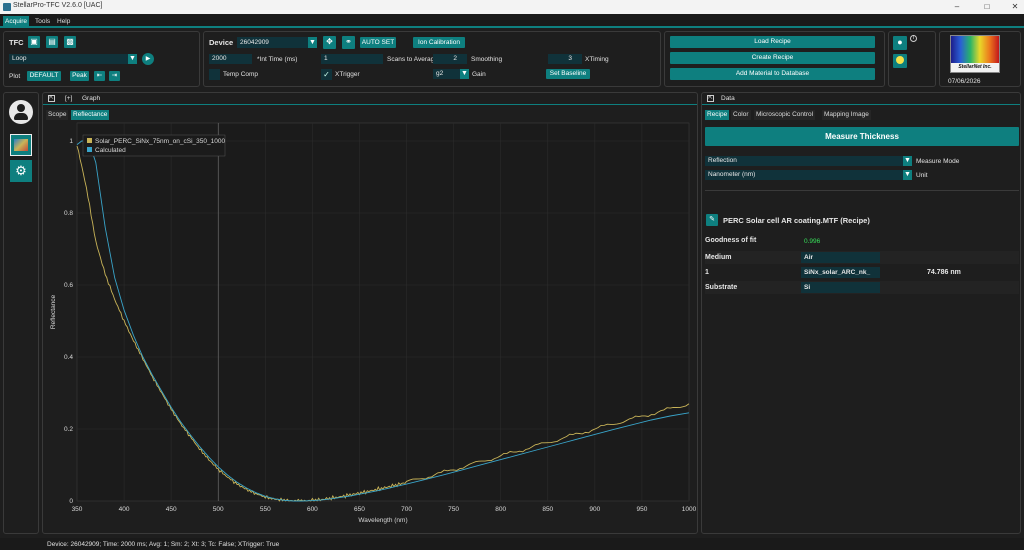 The width and height of the screenshot is (1024, 550). I want to click on tfc-mode-select: Loop, so click(68, 59).